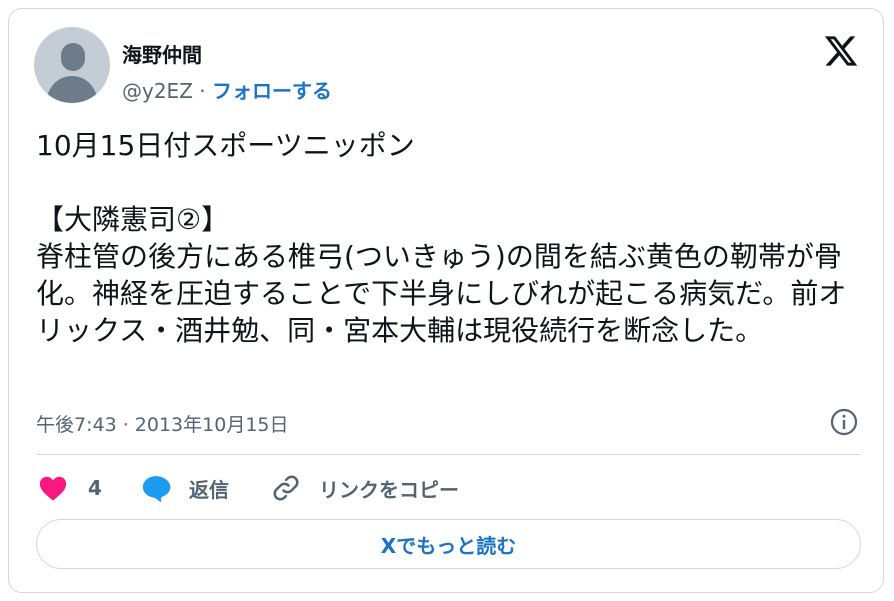 The image size is (894, 601). Describe the element at coordinates (209, 489) in the screenshot. I see `reply-label: 返信` at that location.